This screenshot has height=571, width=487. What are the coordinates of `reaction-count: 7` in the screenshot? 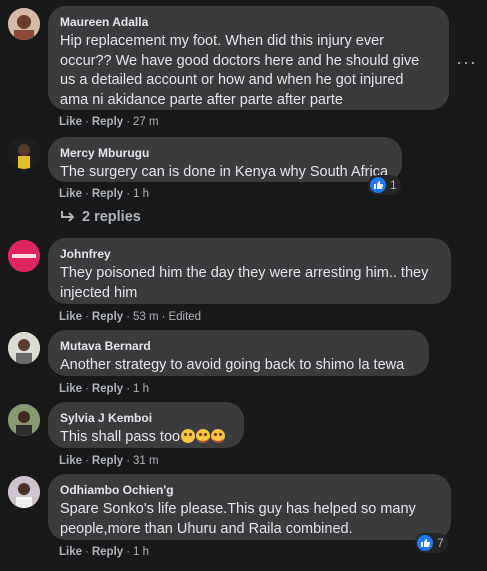 It's located at (431, 543).